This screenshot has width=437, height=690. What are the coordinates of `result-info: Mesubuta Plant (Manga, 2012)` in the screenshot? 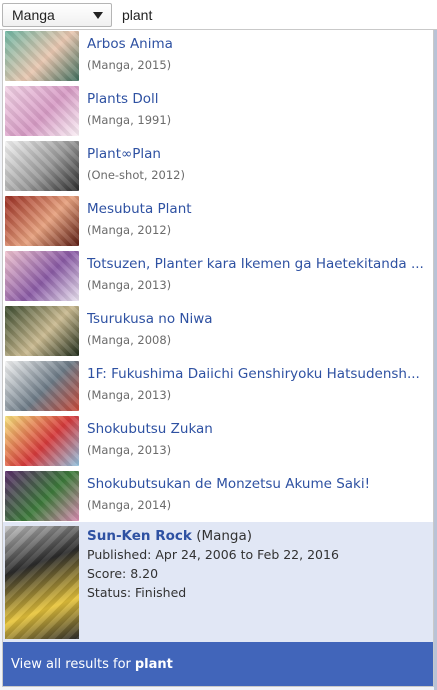 It's located at (252, 216).